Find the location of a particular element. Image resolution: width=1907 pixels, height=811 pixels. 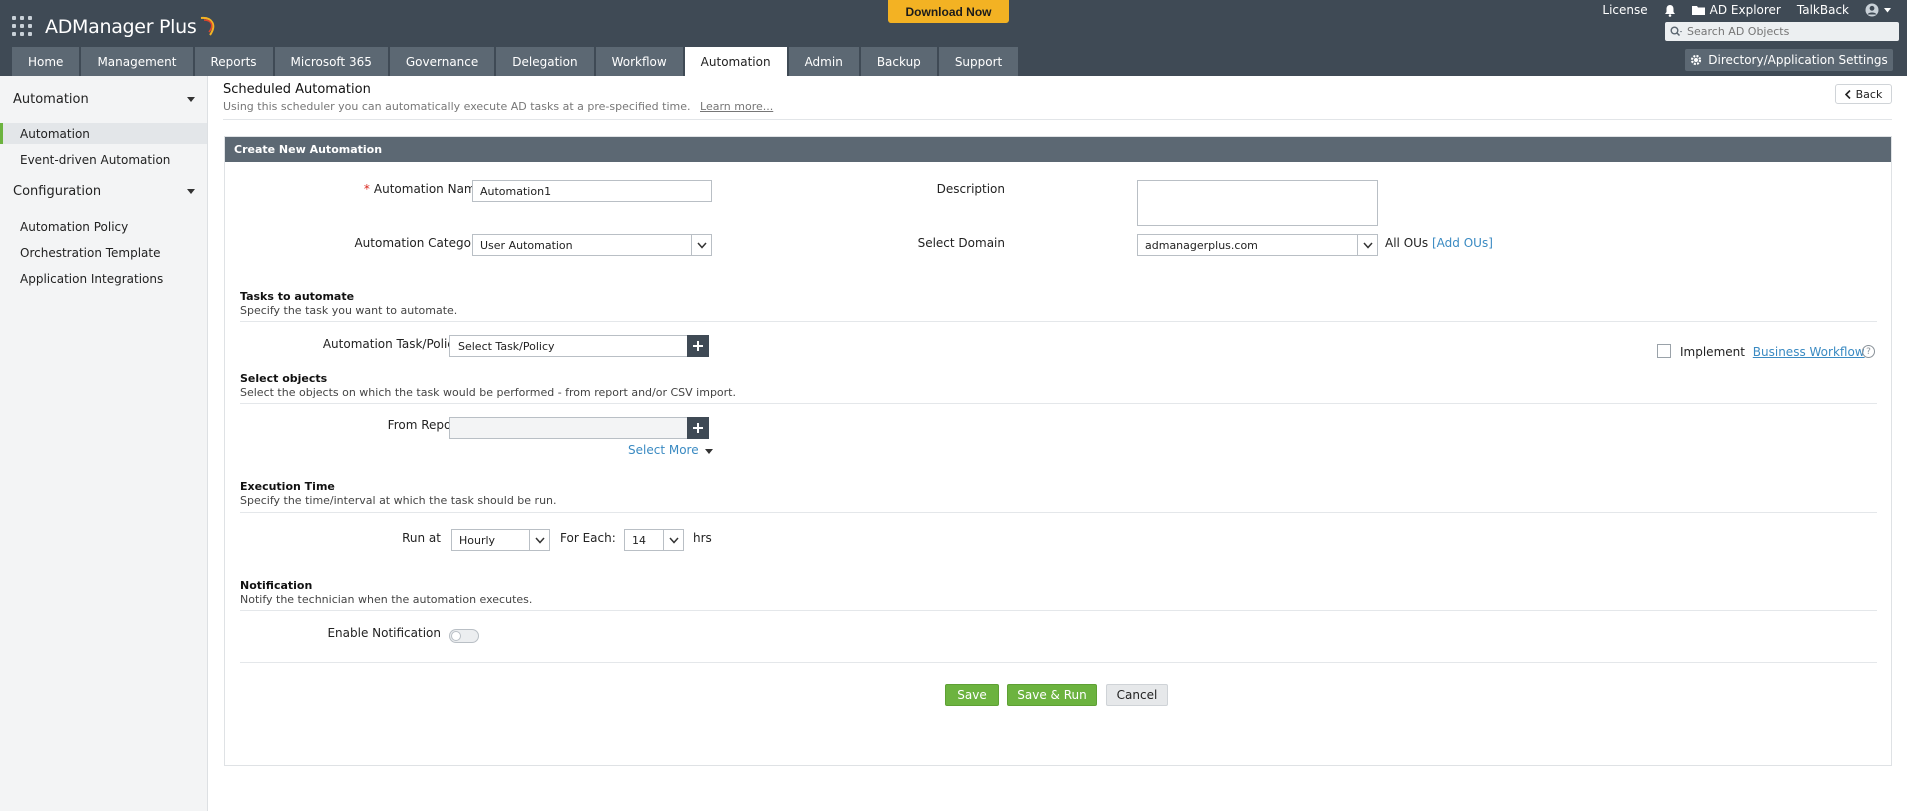

tasks-section-desc: Specify the task you want to automate. is located at coordinates (349, 310).